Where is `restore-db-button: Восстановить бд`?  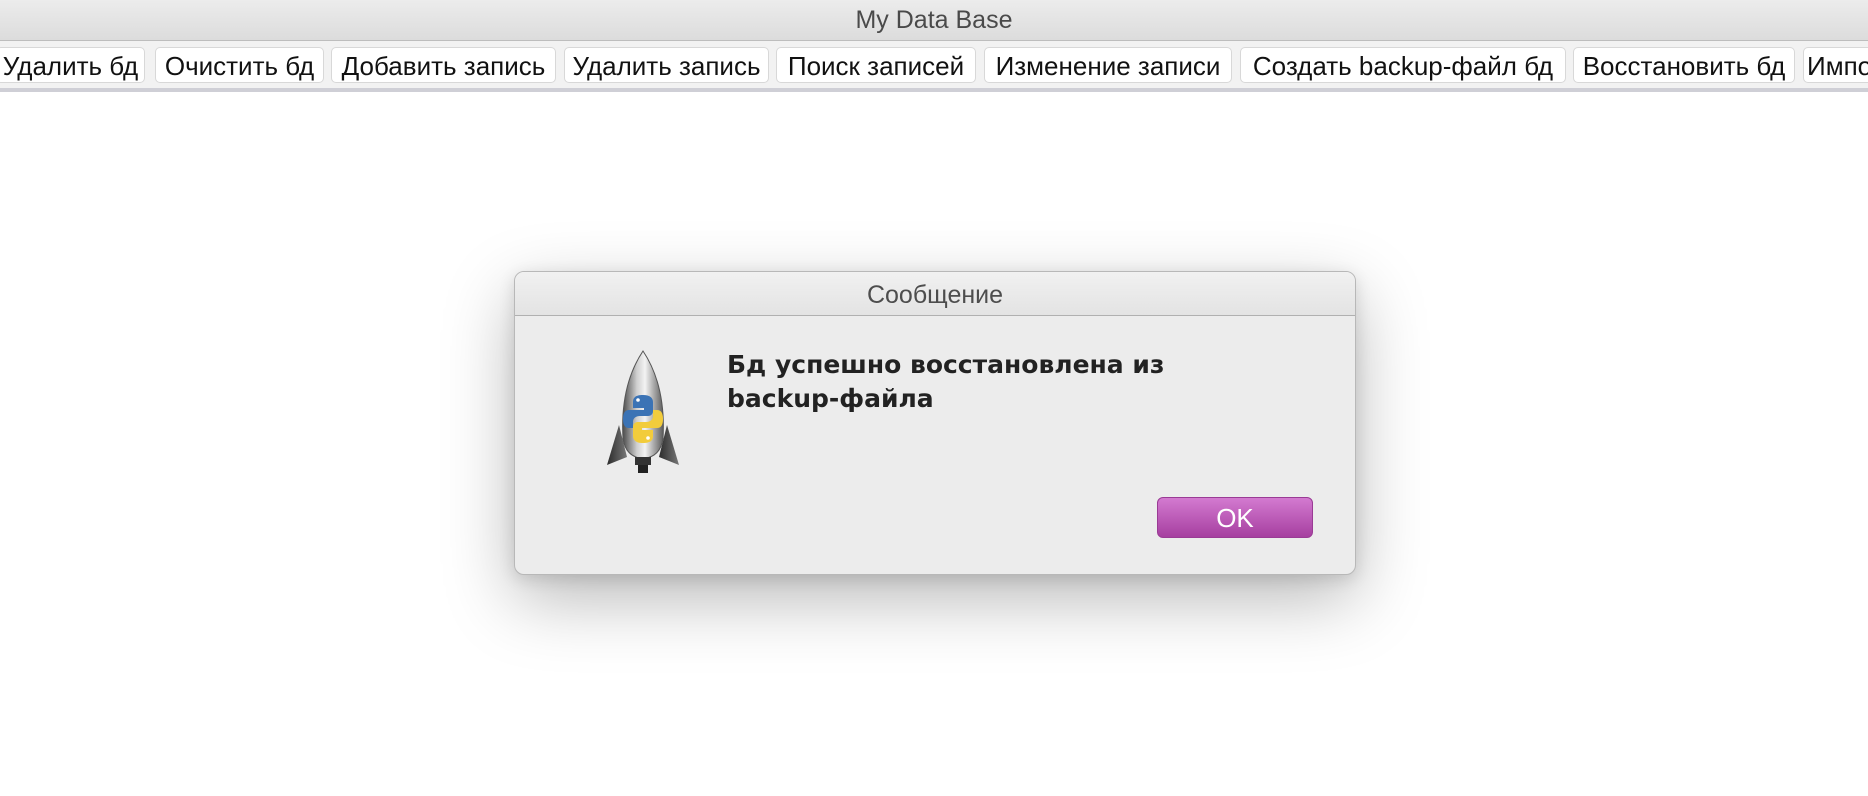
restore-db-button: Восстановить бд is located at coordinates (1684, 65).